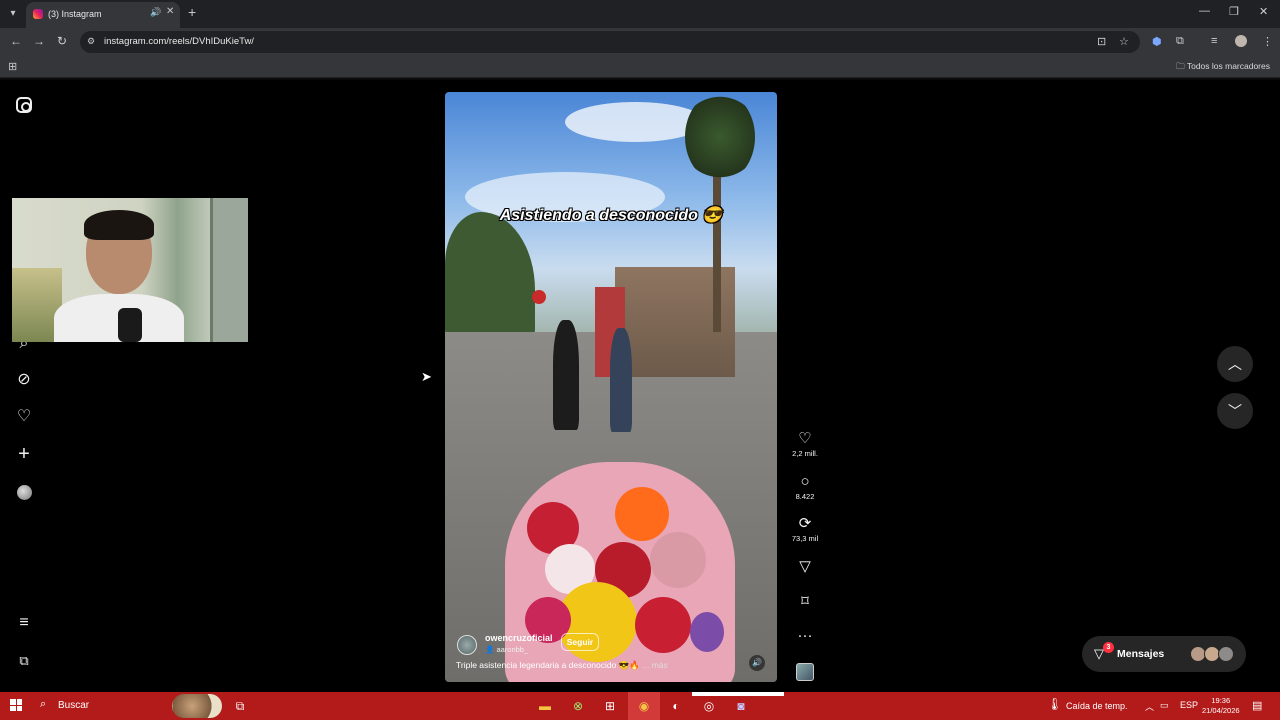 Image resolution: width=1280 pixels, height=720 pixels. What do you see at coordinates (1189, 705) in the screenshot?
I see `language-indicator: ESP` at bounding box center [1189, 705].